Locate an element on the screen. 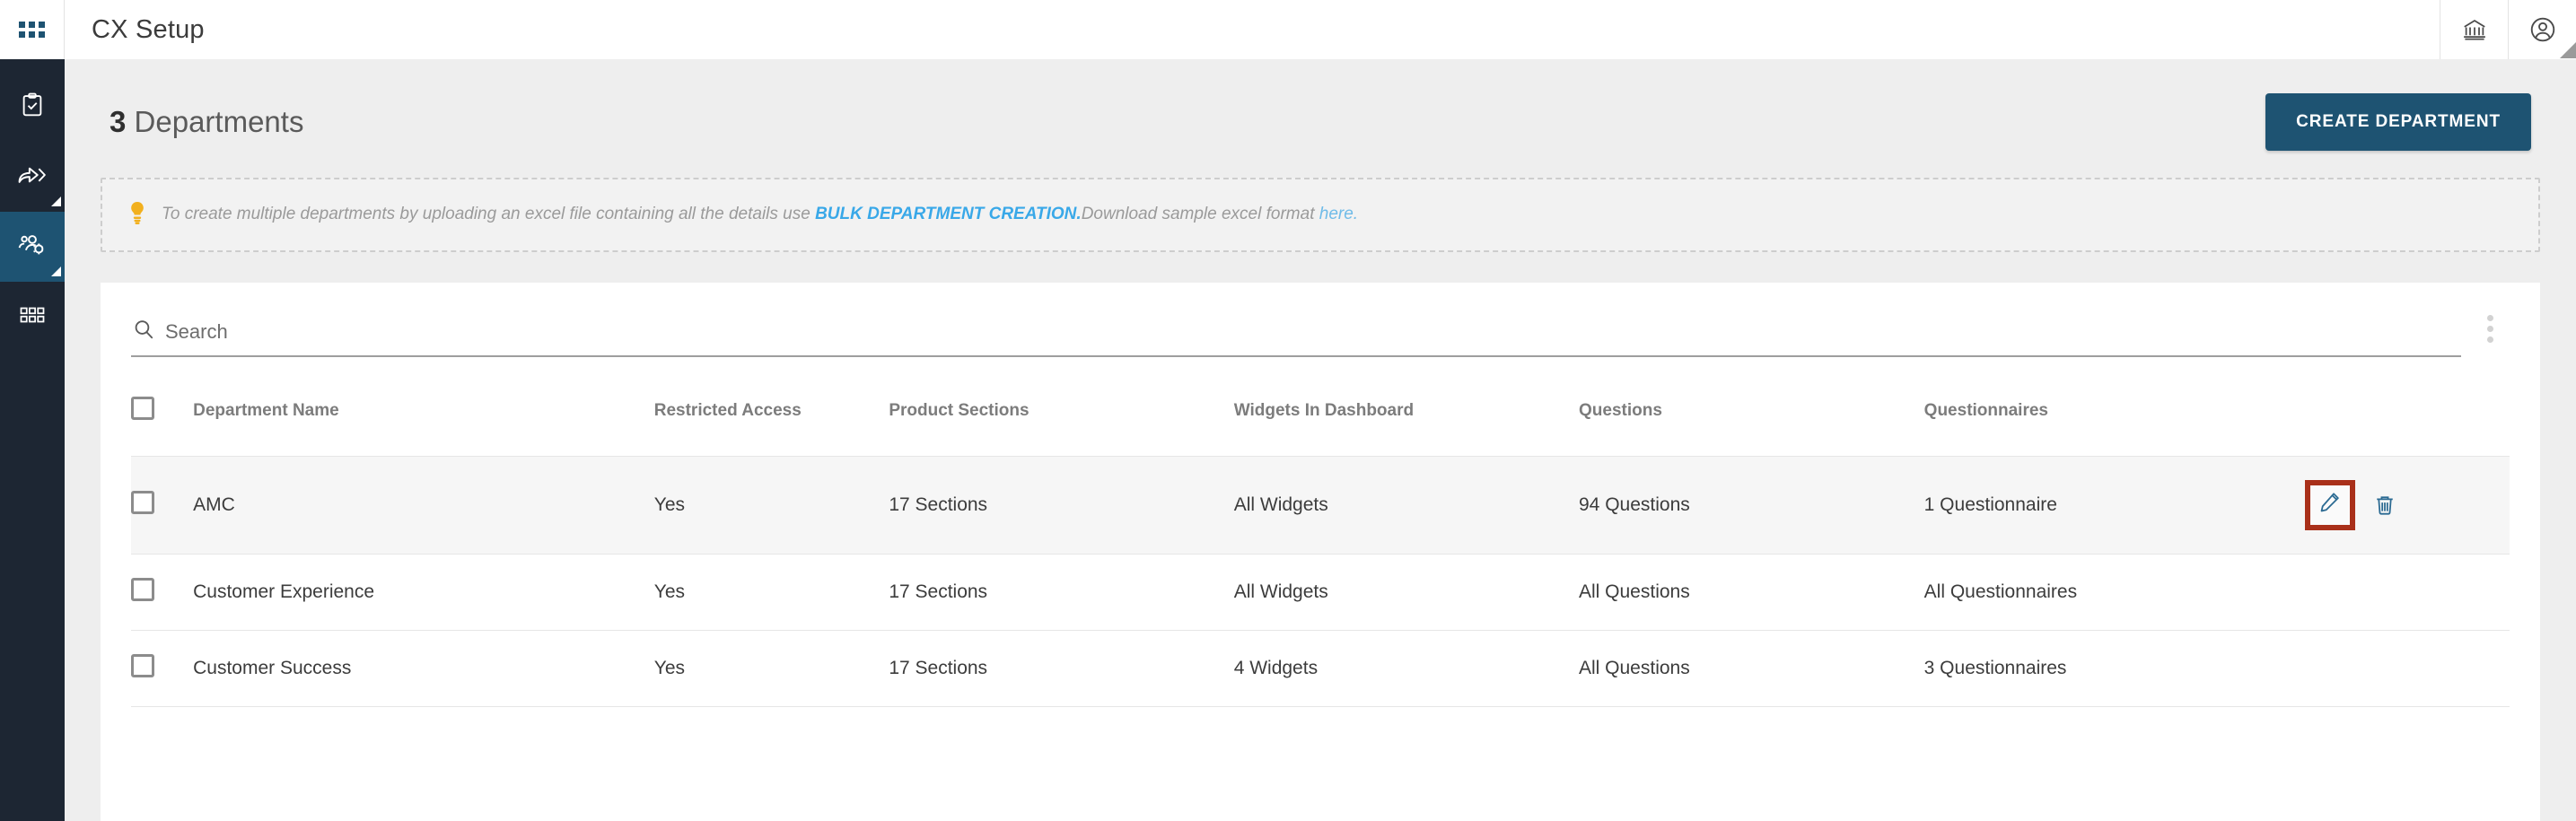 The width and height of the screenshot is (2576, 821). page-header: 3 Departments CREATE DEPARTMENT is located at coordinates (1320, 118).